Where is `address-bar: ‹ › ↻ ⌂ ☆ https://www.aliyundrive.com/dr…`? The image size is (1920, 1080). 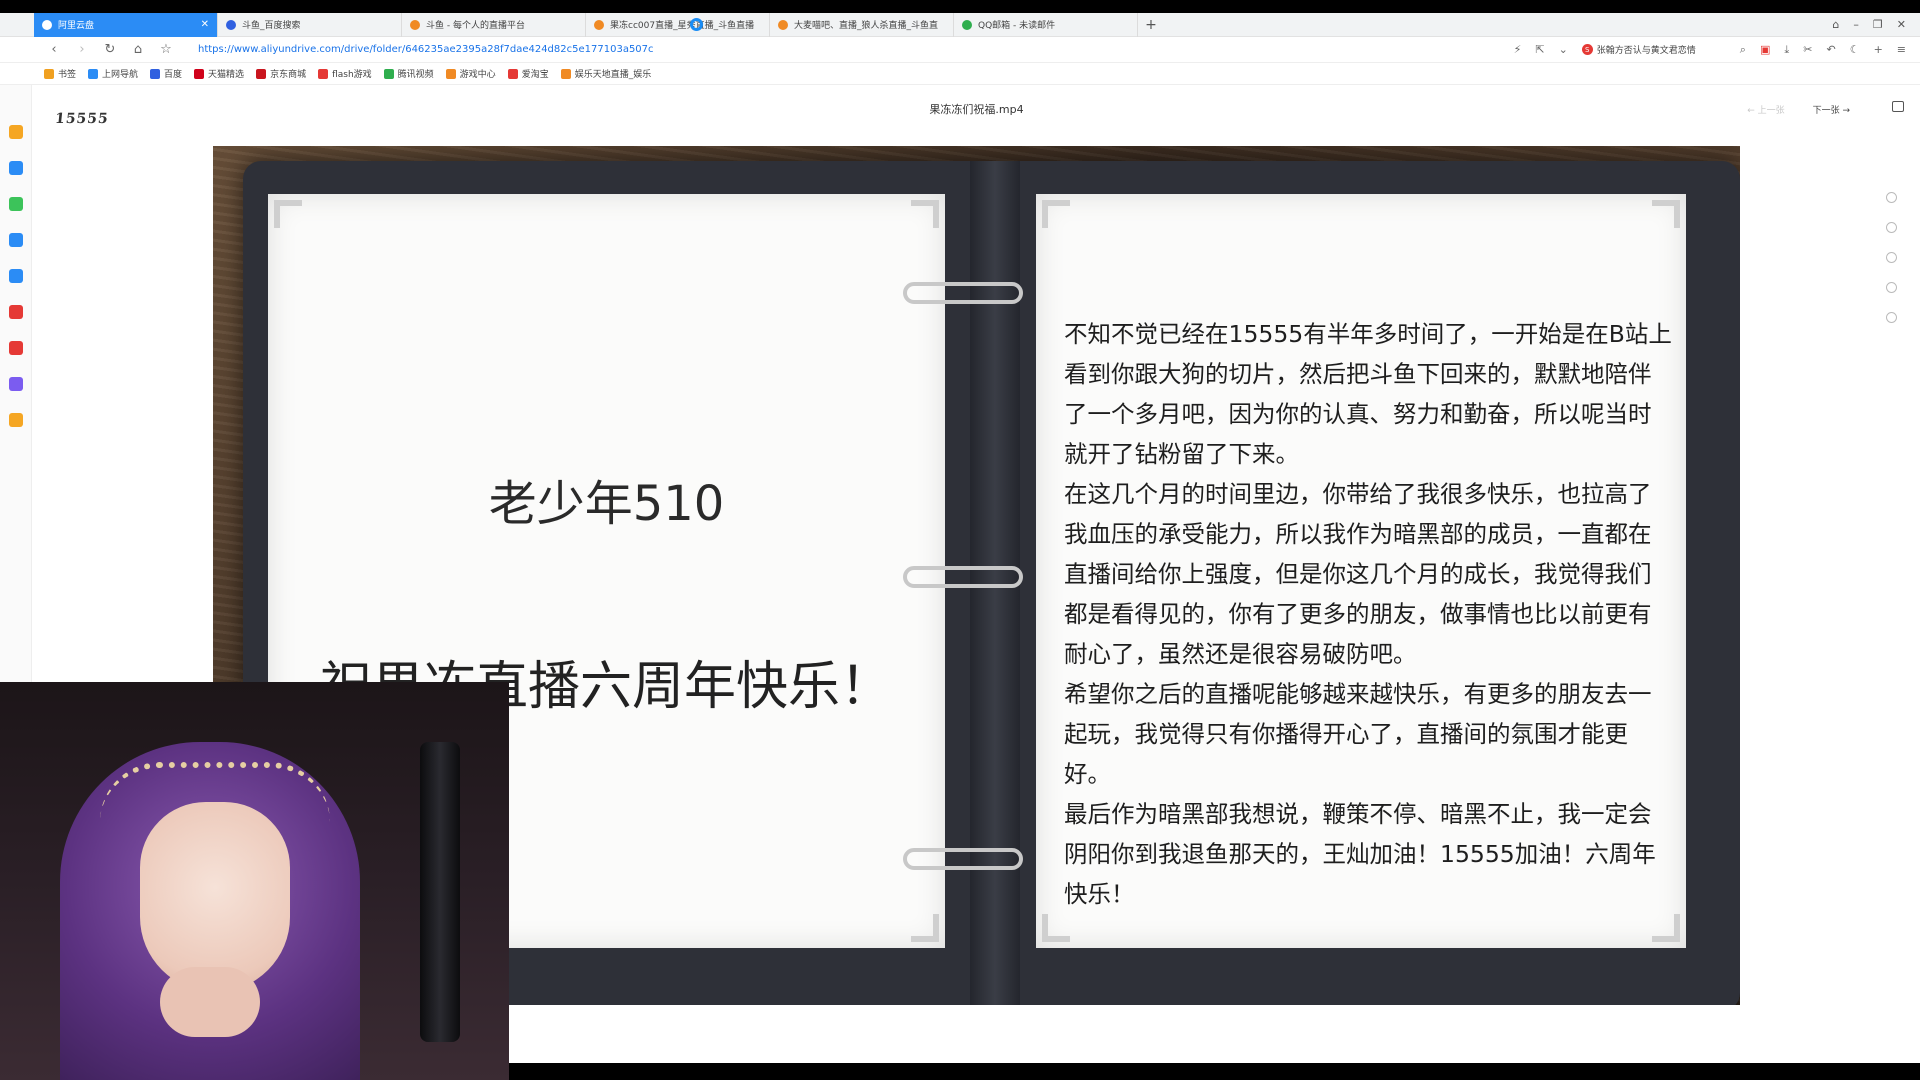 address-bar: ‹ › ↻ ⌂ ☆ https://www.aliyundrive.com/dr… is located at coordinates (960, 50).